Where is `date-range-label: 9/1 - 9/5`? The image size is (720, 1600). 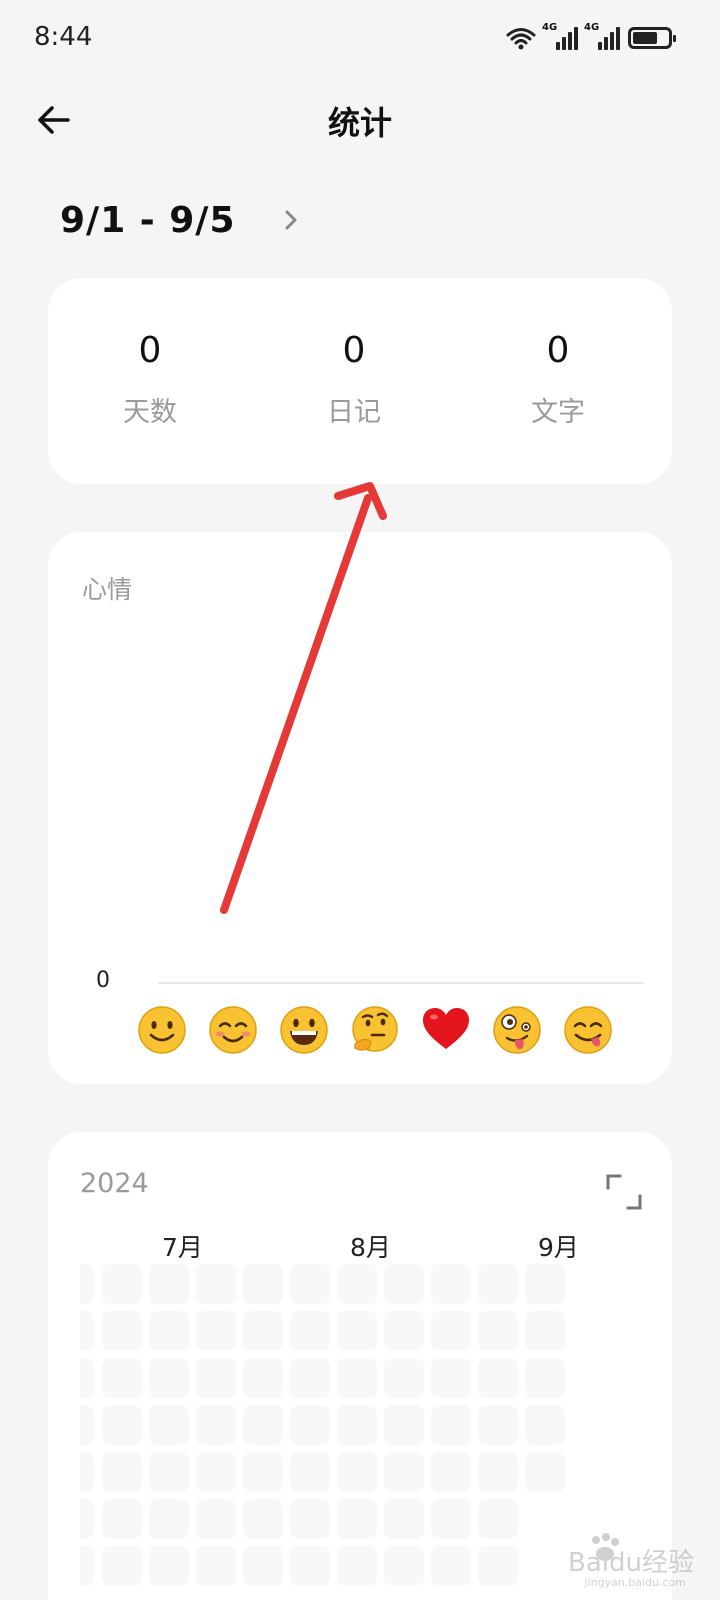
date-range-label: 9/1 - 9/5 is located at coordinates (148, 220).